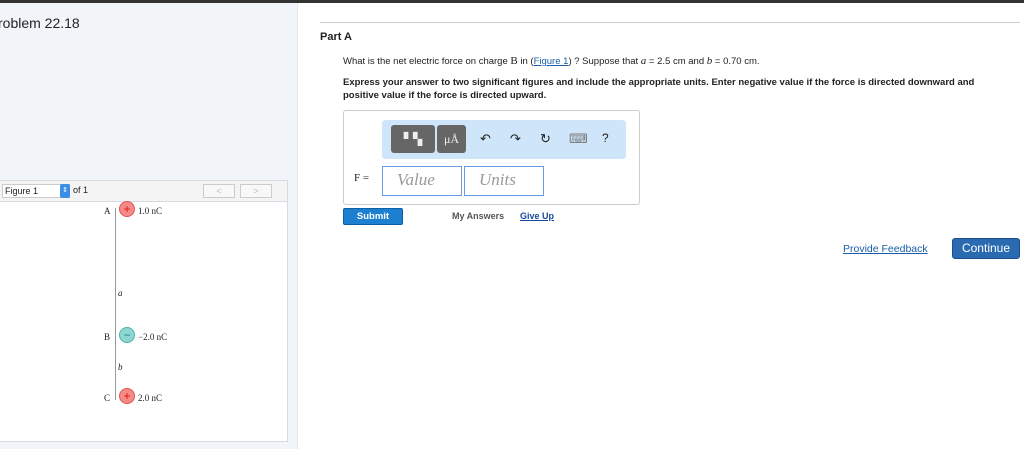  Describe the element at coordinates (107, 337) in the screenshot. I see `label-b: B` at that location.